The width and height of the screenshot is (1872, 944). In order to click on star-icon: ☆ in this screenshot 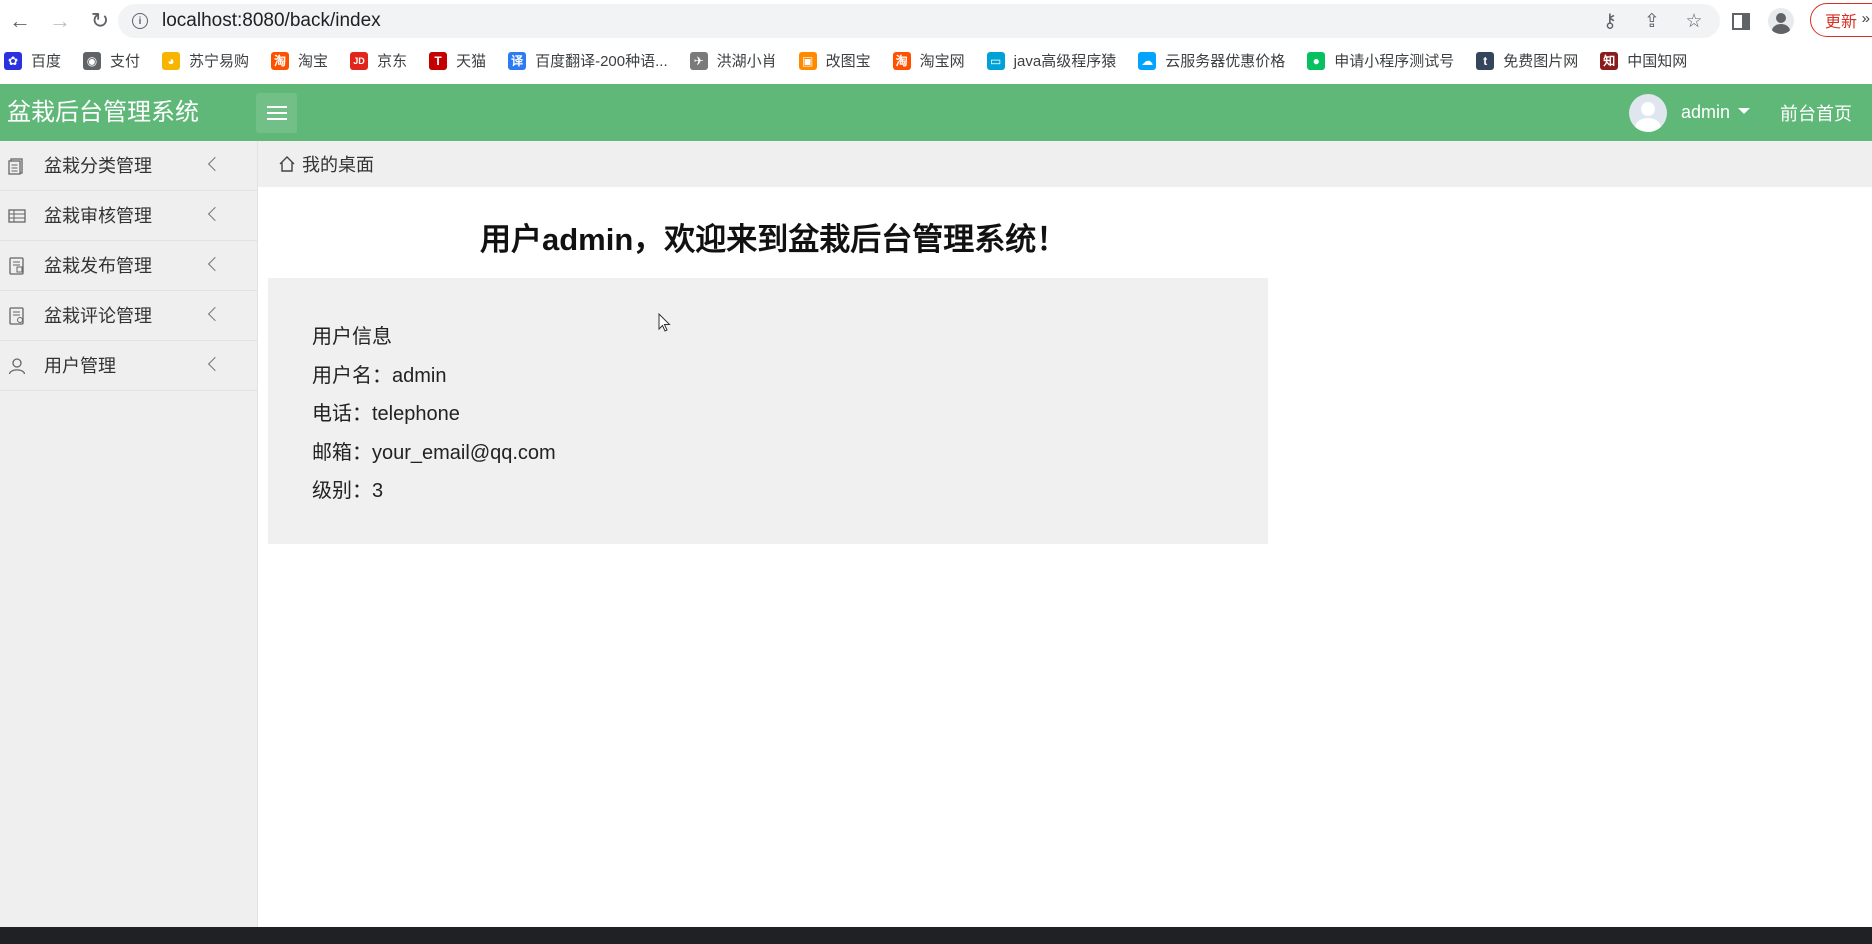, I will do `click(1694, 21)`.